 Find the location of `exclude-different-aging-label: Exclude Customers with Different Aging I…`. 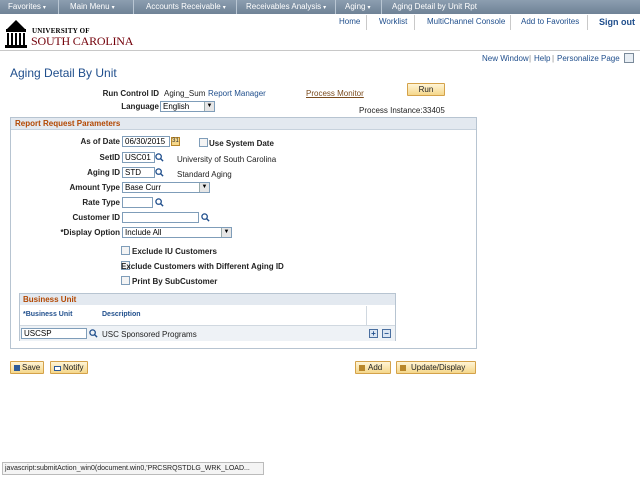

exclude-different-aging-label: Exclude Customers with Different Aging I… is located at coordinates (202, 266).